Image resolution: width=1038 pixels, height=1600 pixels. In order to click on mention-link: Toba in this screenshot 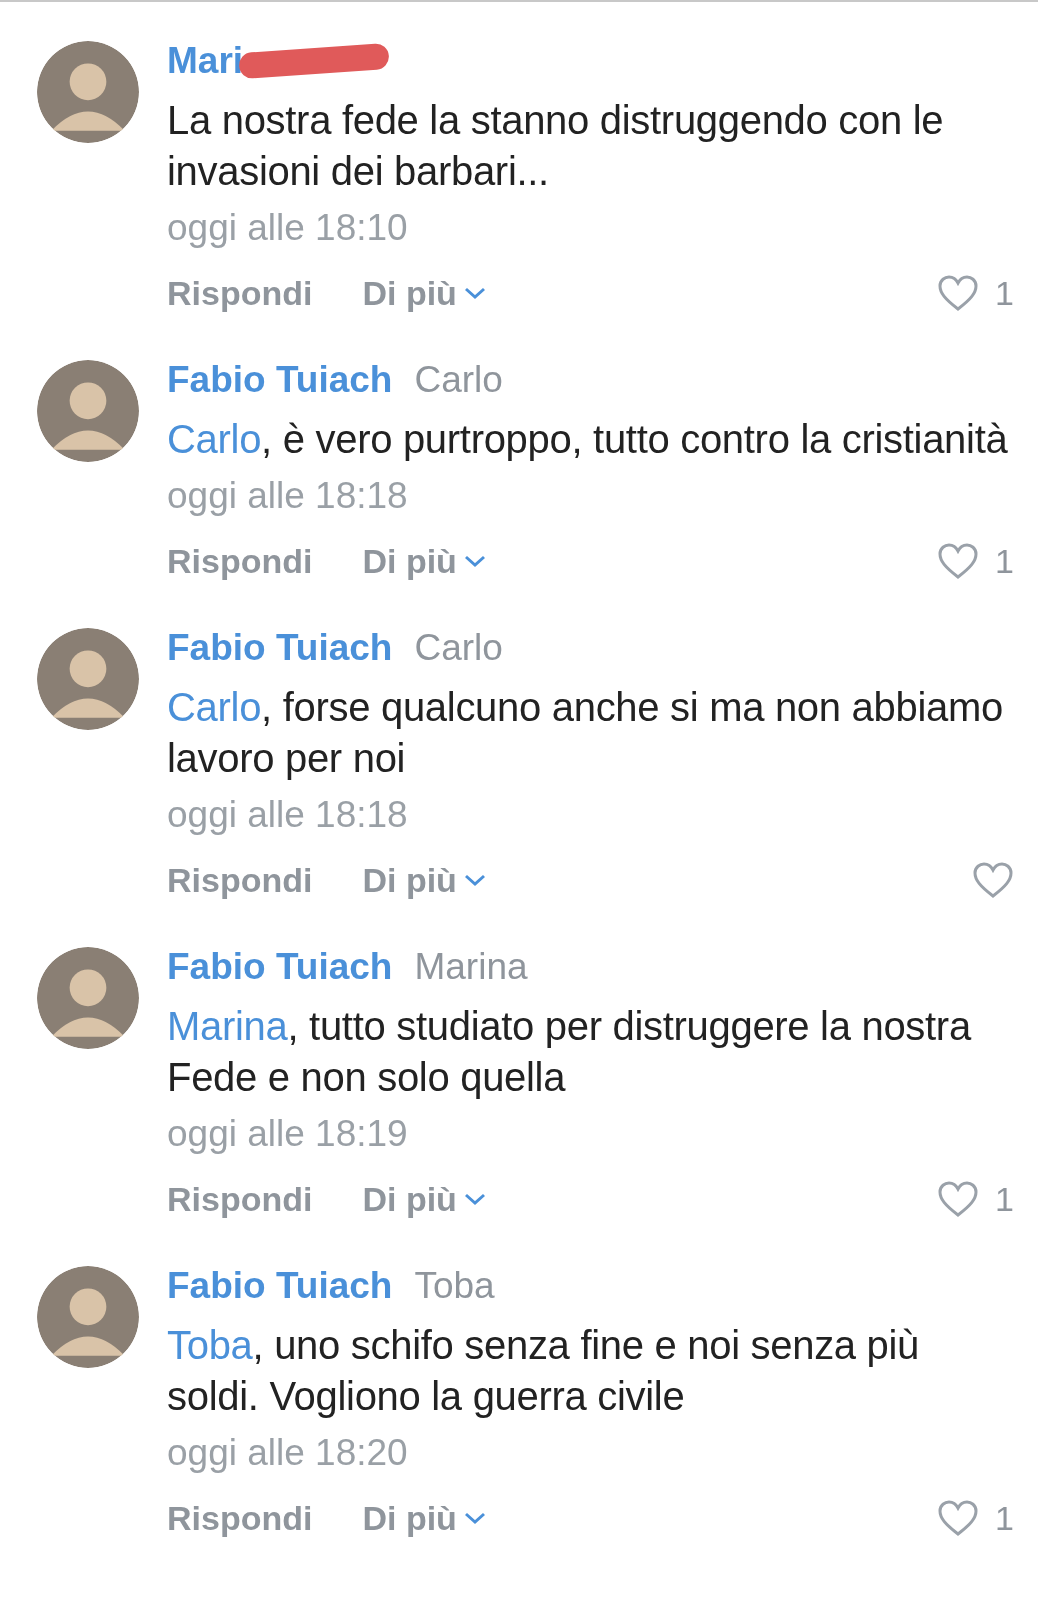, I will do `click(210, 1345)`.